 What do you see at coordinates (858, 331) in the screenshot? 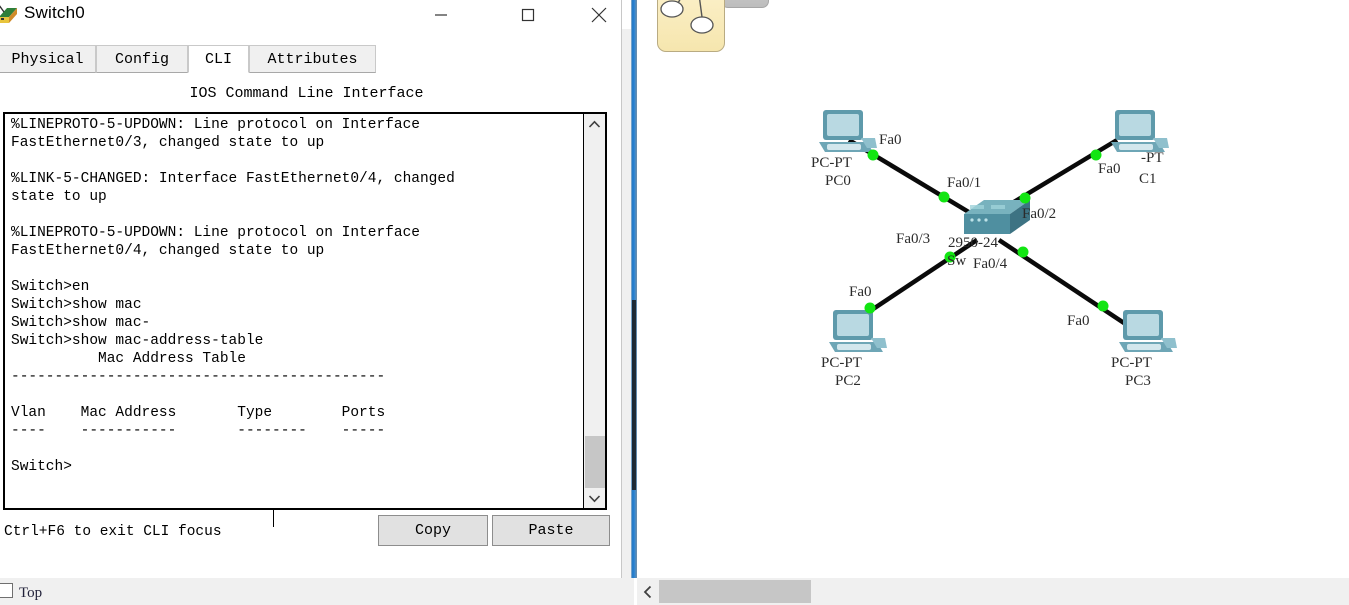
I see `device-pc2` at bounding box center [858, 331].